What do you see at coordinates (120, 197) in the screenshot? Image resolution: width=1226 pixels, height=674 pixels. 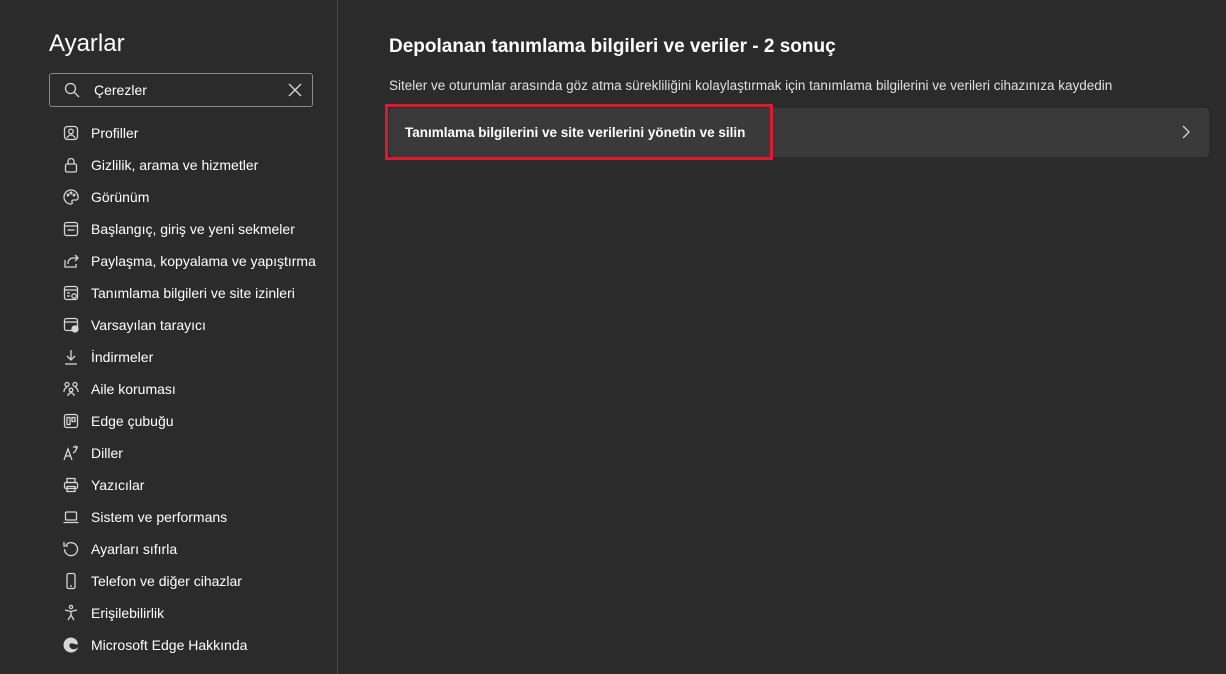 I see `sidebar-item-label: Görünüm` at bounding box center [120, 197].